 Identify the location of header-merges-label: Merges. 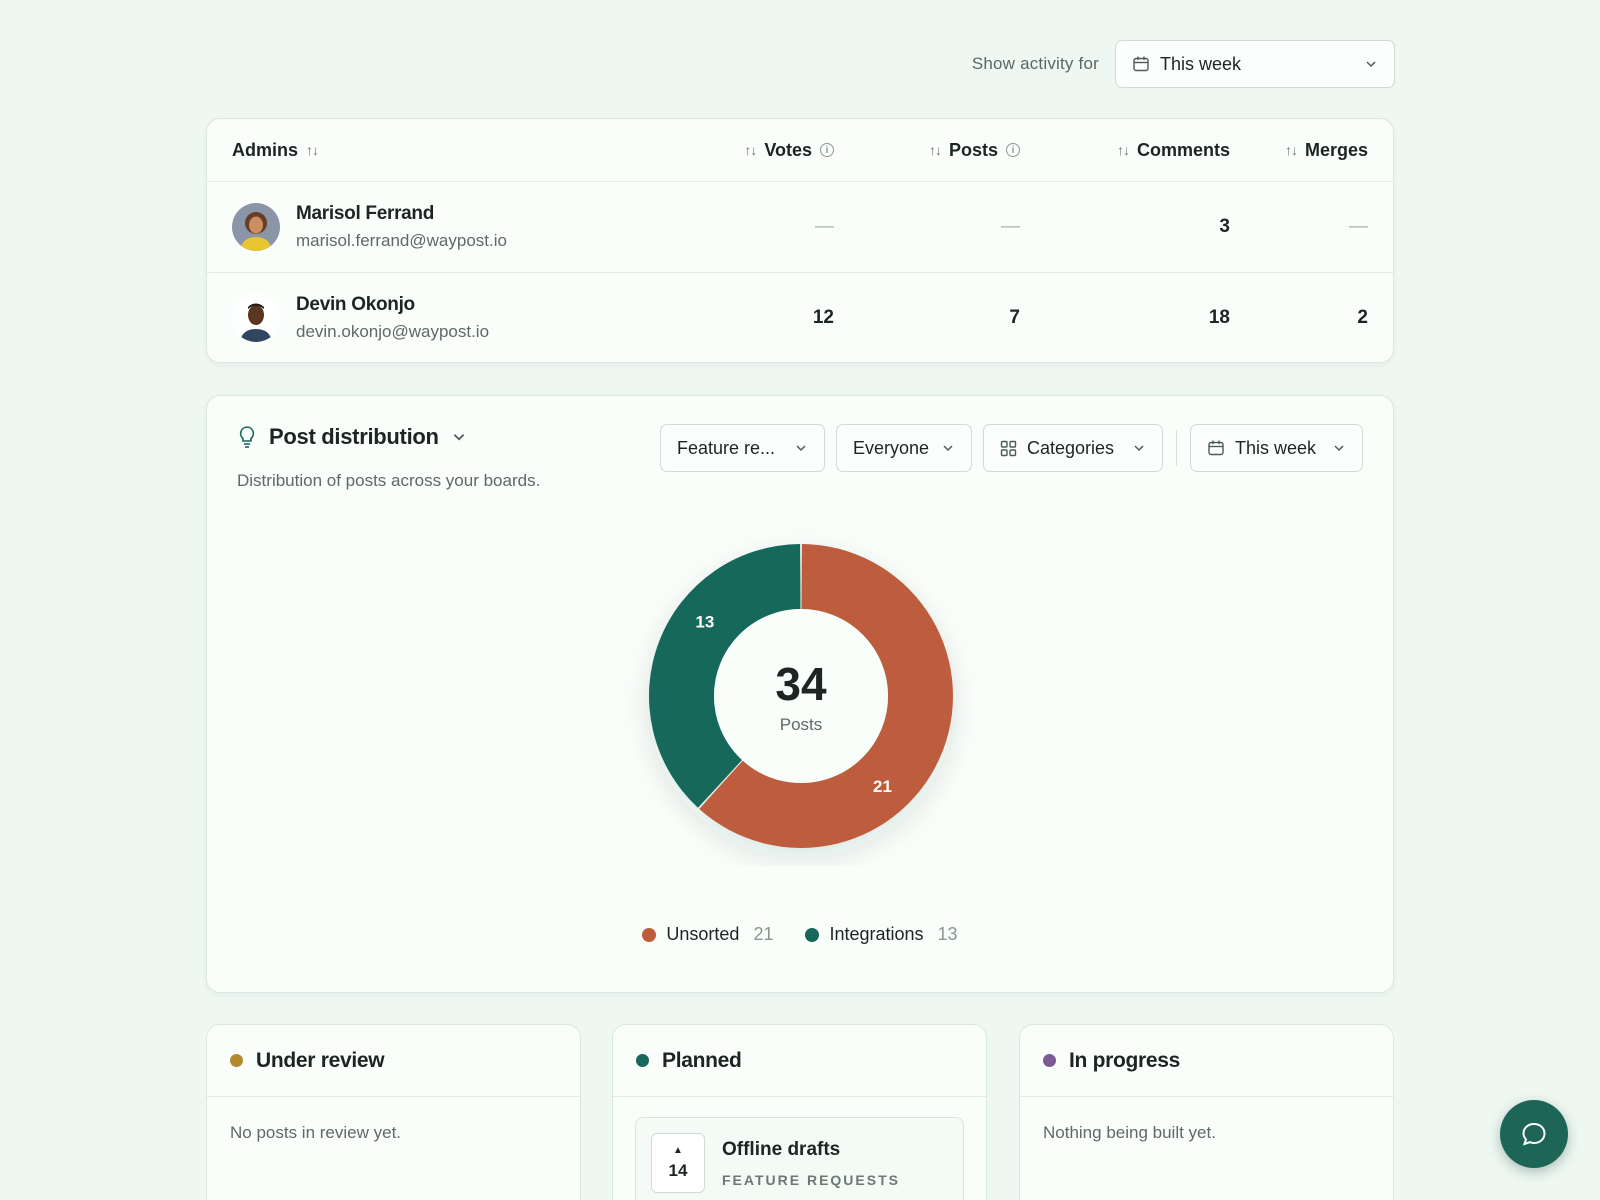
(1336, 149).